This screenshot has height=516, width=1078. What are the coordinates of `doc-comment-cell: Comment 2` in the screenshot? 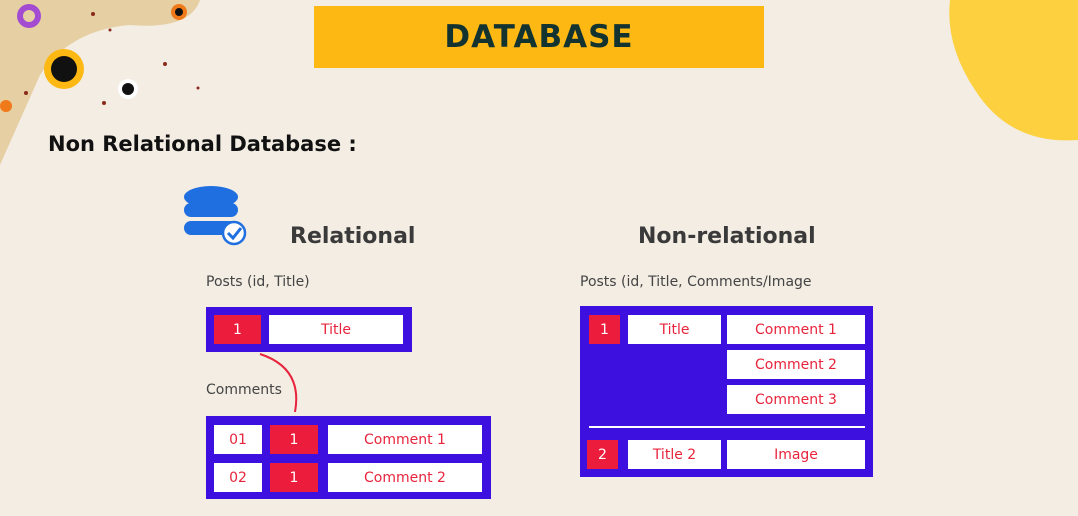 It's located at (796, 364).